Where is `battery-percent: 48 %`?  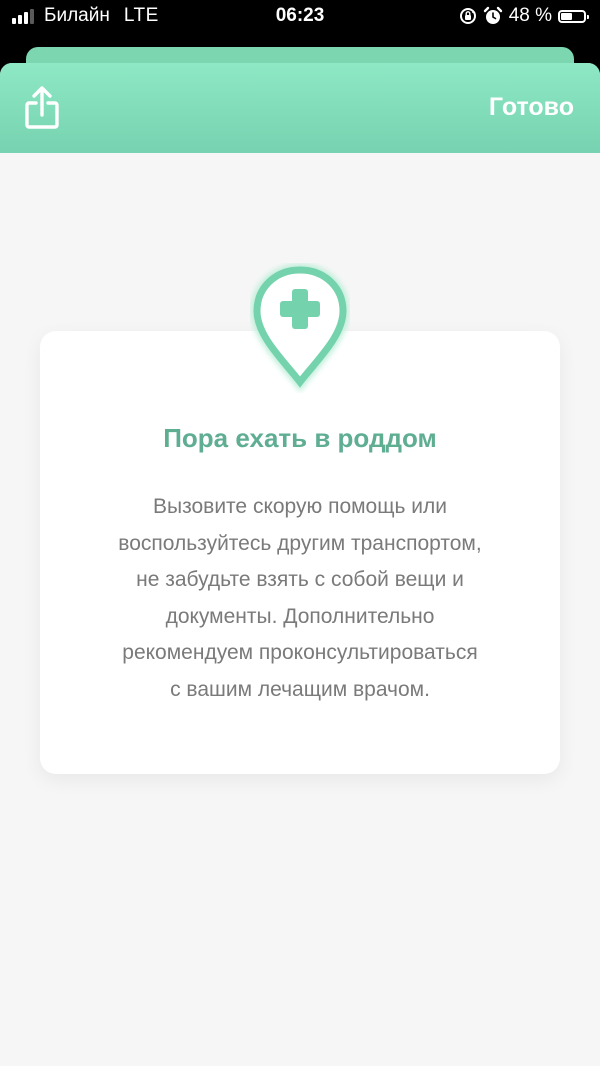 battery-percent: 48 % is located at coordinates (530, 15).